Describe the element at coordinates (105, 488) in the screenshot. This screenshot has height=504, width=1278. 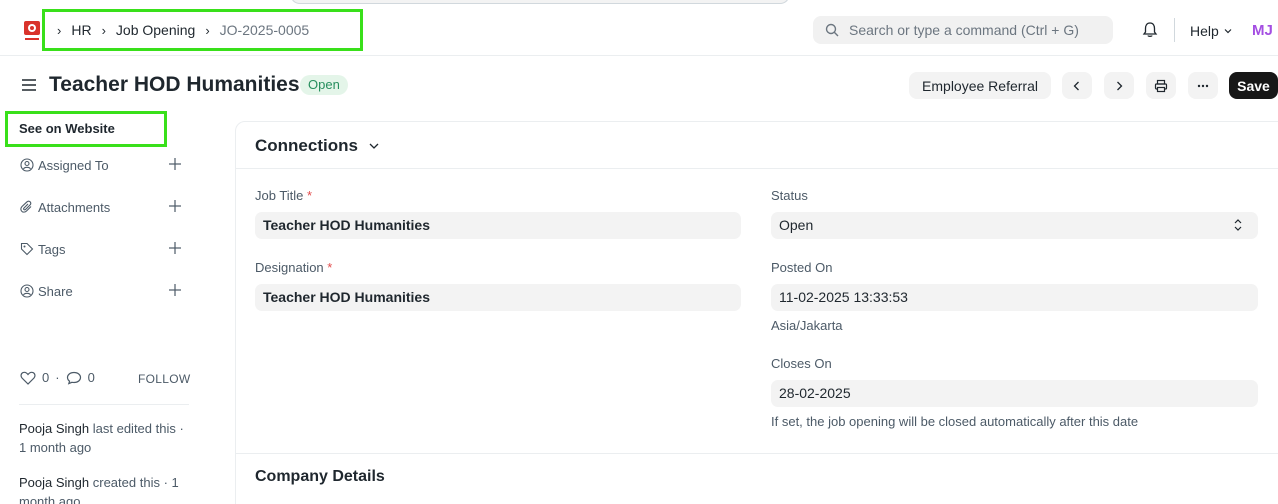
I see `activity-item: Pooja Singh created this · 1 month ago` at that location.